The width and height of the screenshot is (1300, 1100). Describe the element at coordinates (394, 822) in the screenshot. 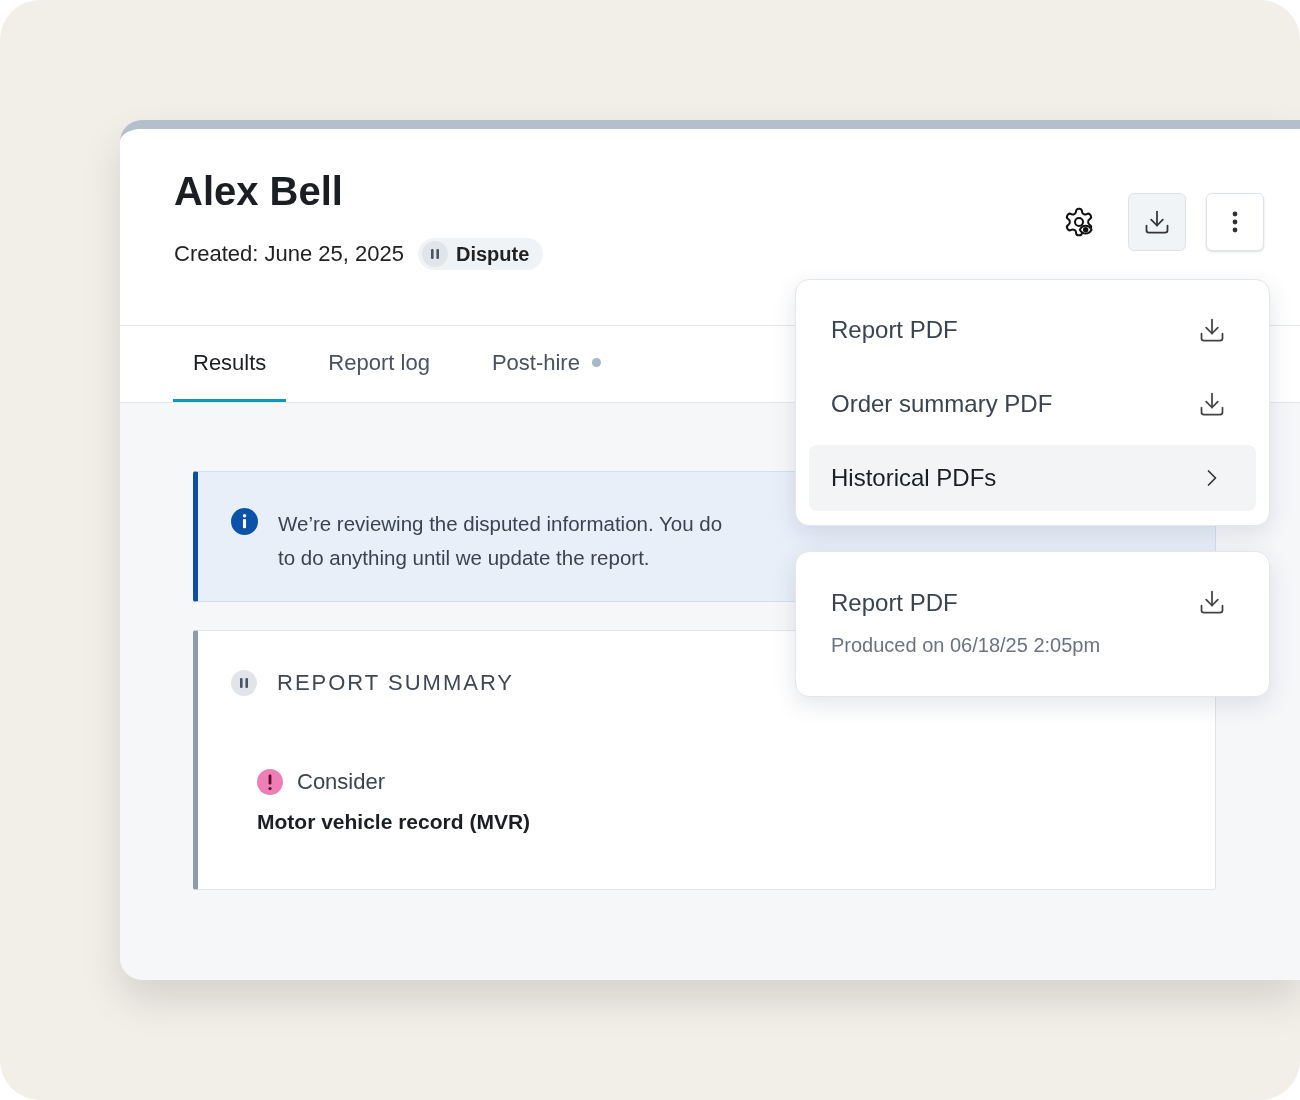

I see `check-name: Motor vehicle record (MVR)` at that location.